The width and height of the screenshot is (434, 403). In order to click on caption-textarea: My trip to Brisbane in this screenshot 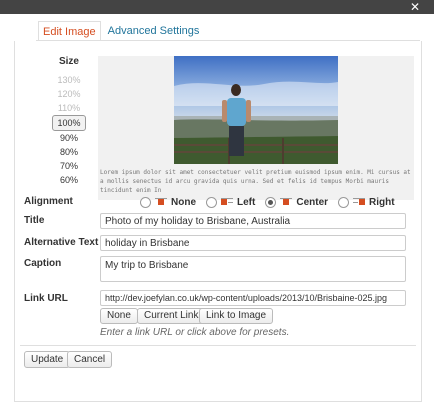, I will do `click(253, 269)`.